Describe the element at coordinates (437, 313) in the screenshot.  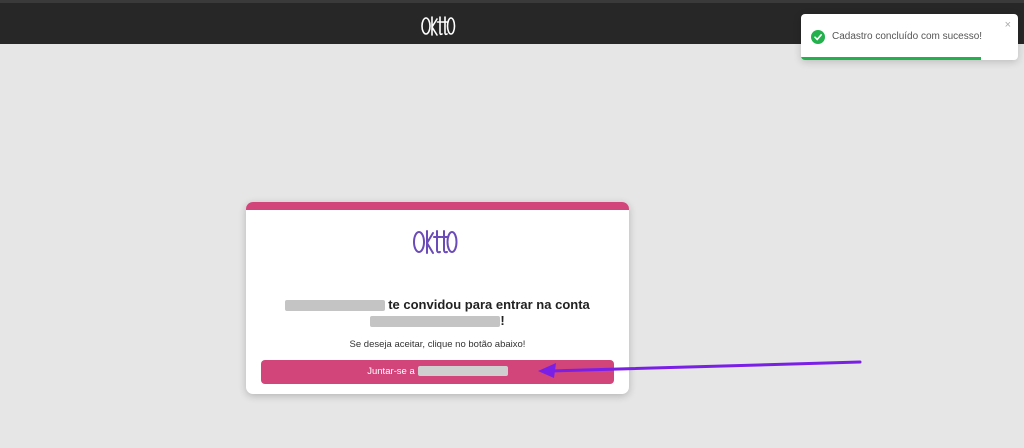
I see `invite-headline: te convidou para entrar na conta !` at that location.